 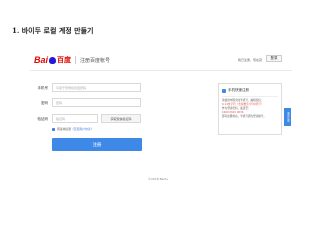 I want to click on code-input: 验证码, so click(x=75, y=118).